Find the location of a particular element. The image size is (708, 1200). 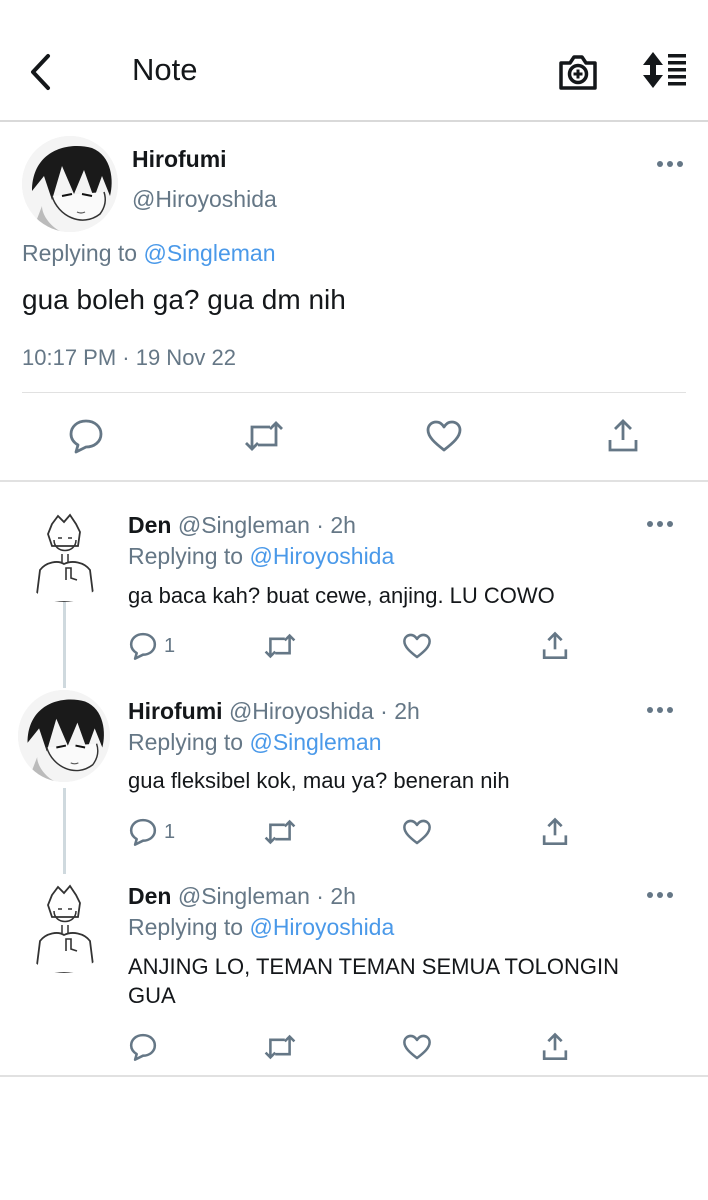

tweet-text: gua boleh ga? gua dm nih is located at coordinates (184, 299).